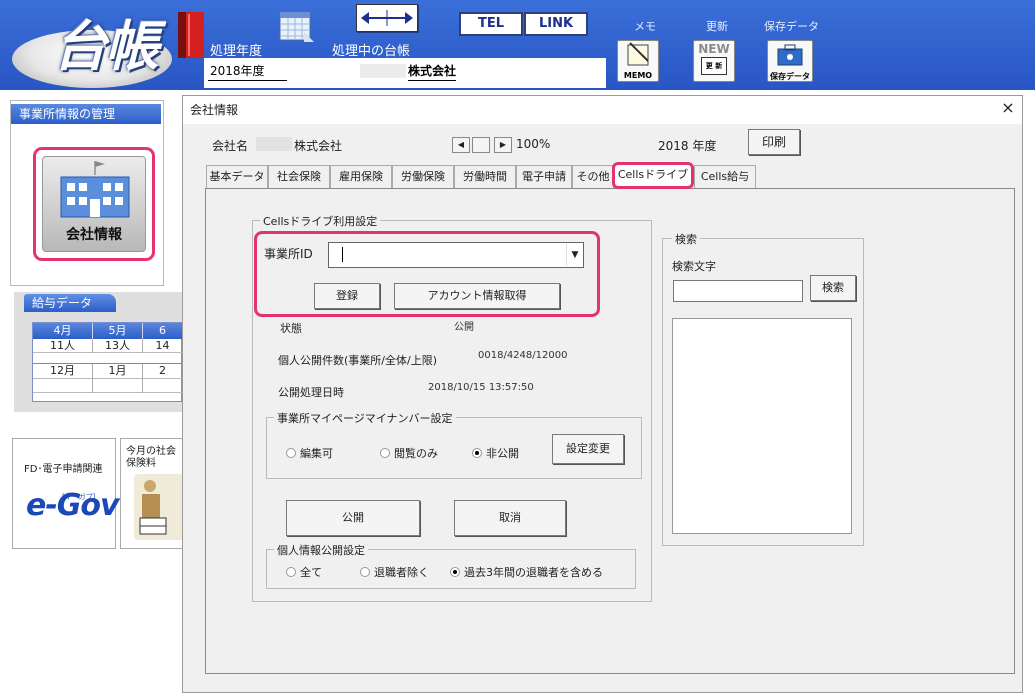  Describe the element at coordinates (371, 51) in the screenshot. I see `current-ledger-label: 処理中の台帳` at that location.